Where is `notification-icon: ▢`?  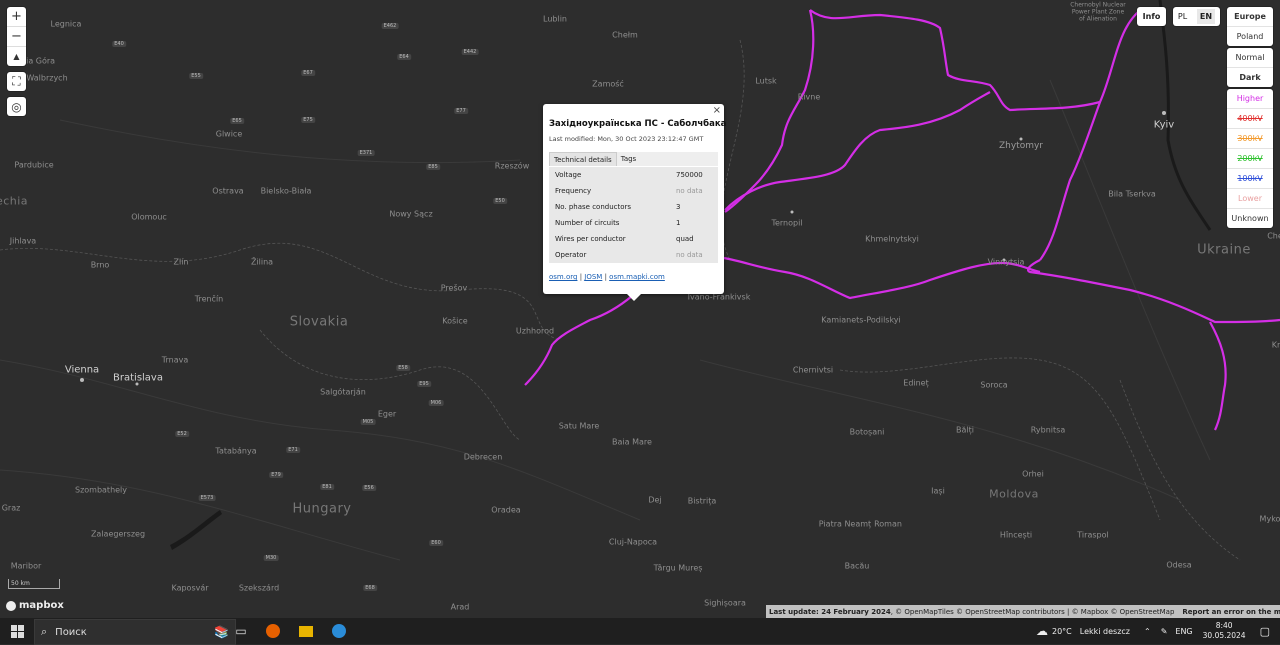
notification-icon: ▢ is located at coordinates (1265, 631).